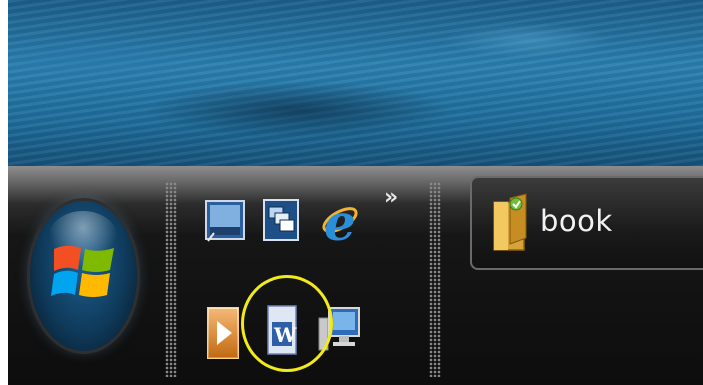 The height and width of the screenshot is (385, 703). I want to click on toolbar-grip-right, so click(435, 279).